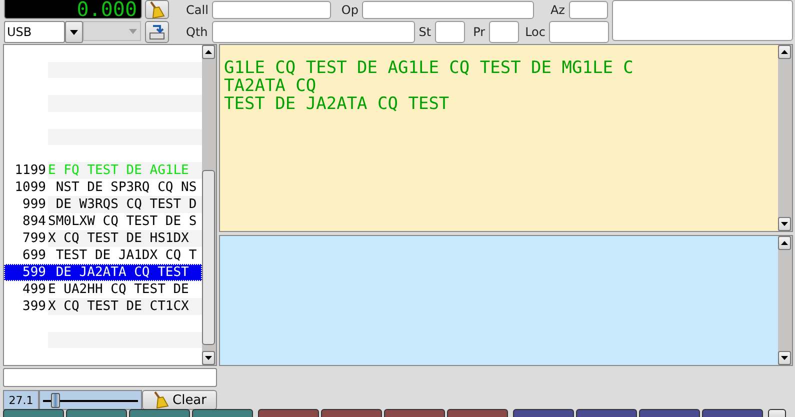 The width and height of the screenshot is (795, 417). I want to click on loc-label: Loc, so click(535, 32).